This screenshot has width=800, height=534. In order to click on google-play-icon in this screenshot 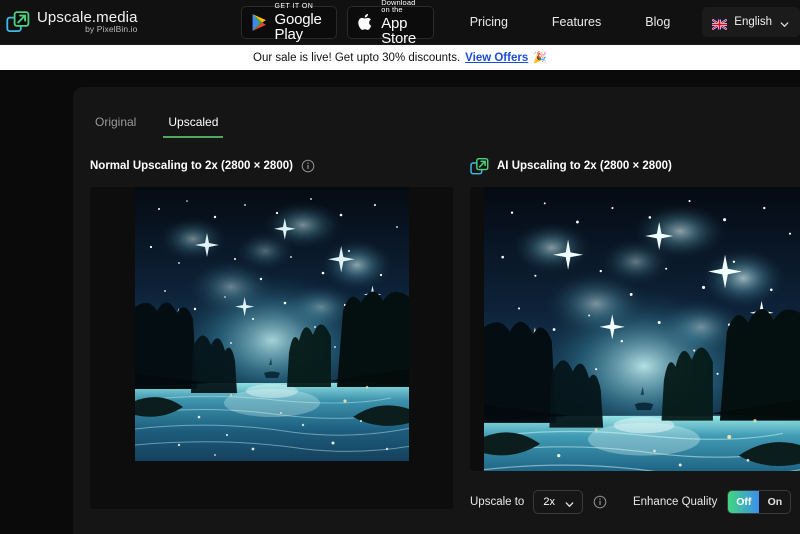, I will do `click(259, 22)`.